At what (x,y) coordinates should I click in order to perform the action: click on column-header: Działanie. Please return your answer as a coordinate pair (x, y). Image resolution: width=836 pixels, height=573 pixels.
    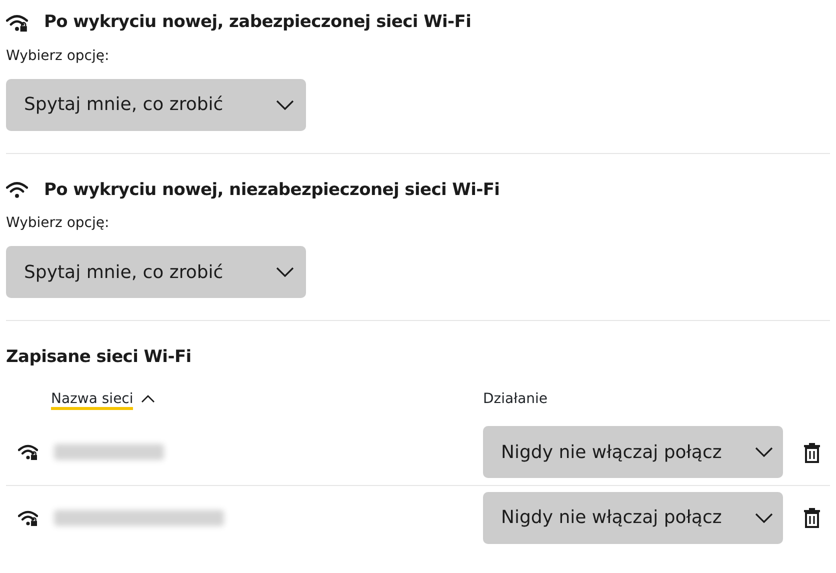
    Looking at the image, I should click on (515, 399).